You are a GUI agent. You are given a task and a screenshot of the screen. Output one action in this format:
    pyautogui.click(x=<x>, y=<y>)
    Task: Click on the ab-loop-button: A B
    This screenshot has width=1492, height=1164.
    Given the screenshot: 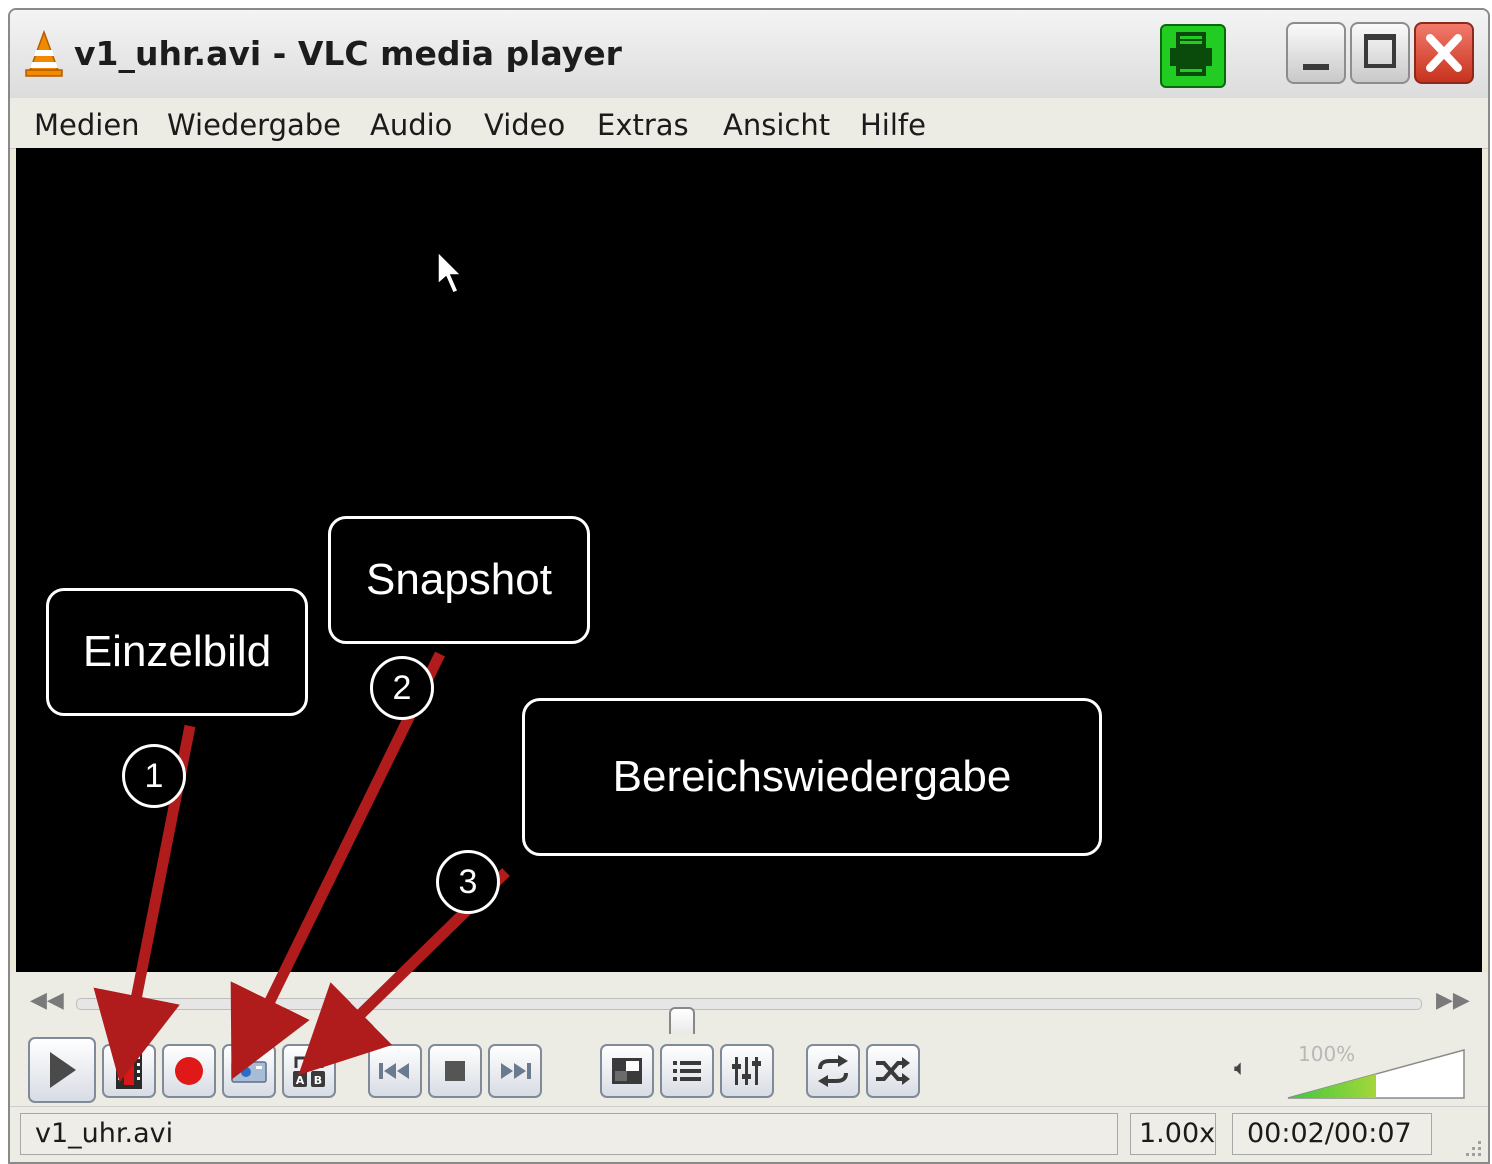 What is the action you would take?
    pyautogui.click(x=309, y=1071)
    